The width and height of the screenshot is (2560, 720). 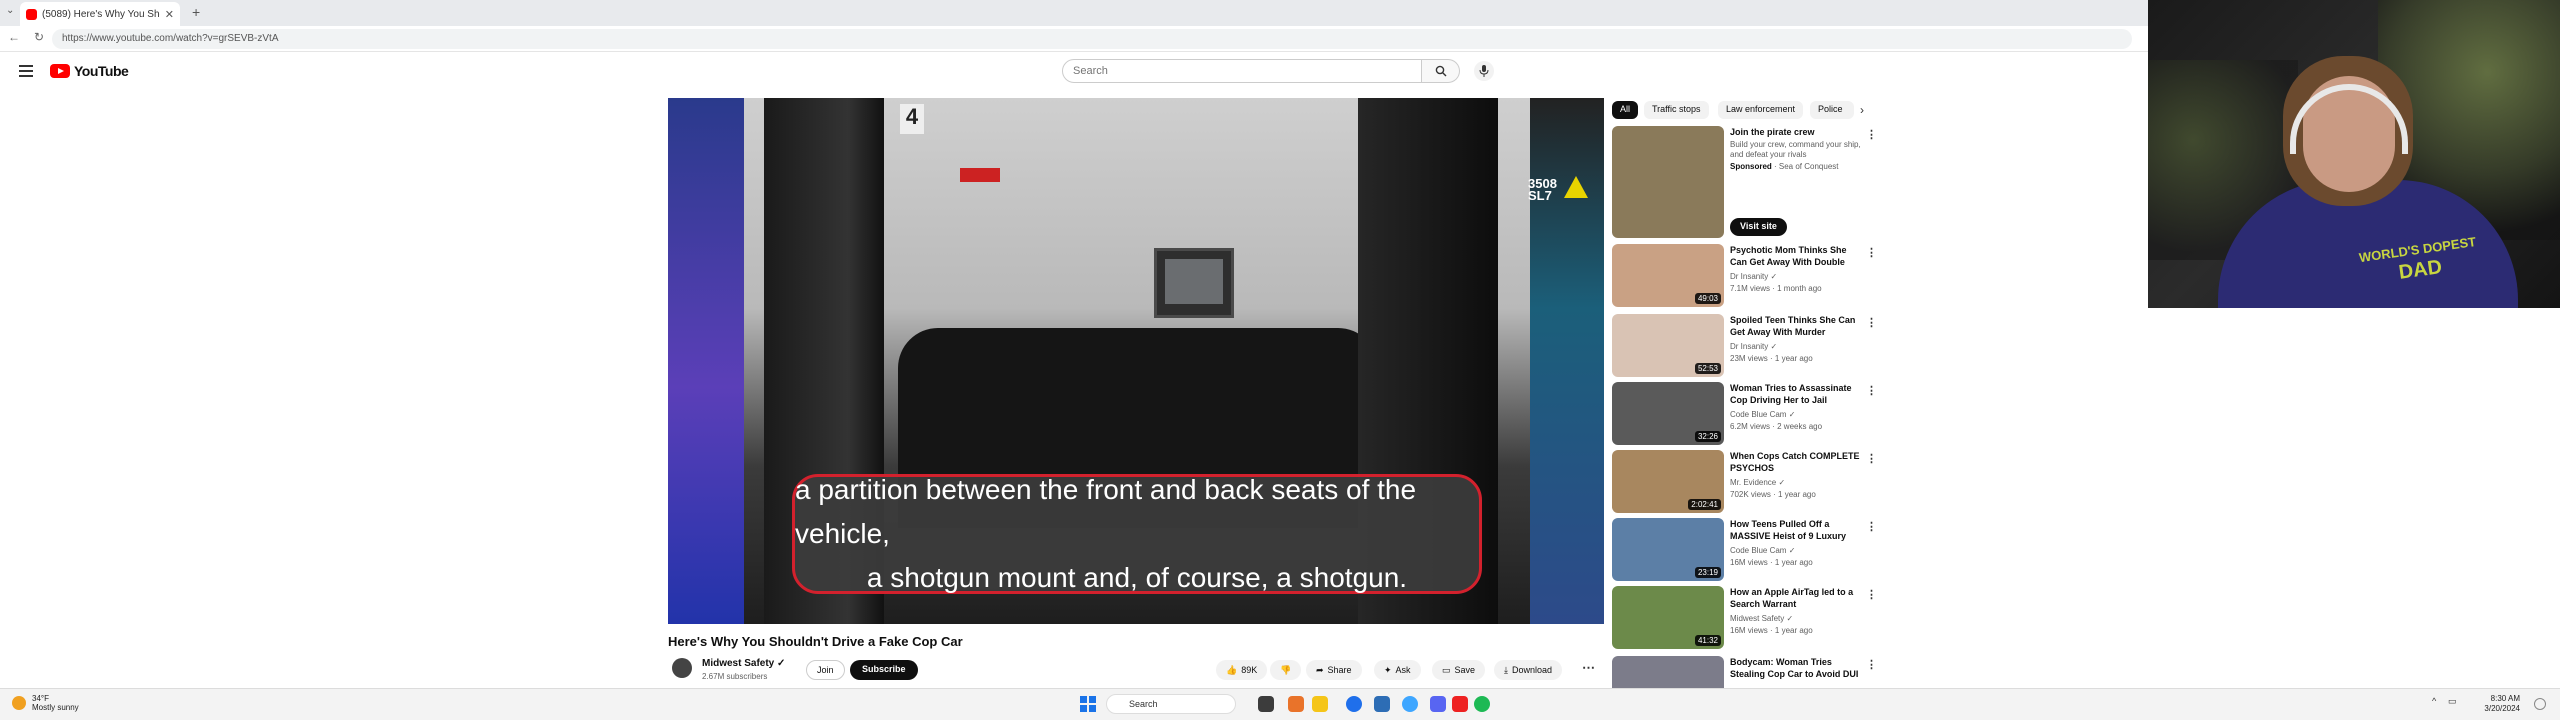 I want to click on like-button: 👍 89K, so click(x=1242, y=670).